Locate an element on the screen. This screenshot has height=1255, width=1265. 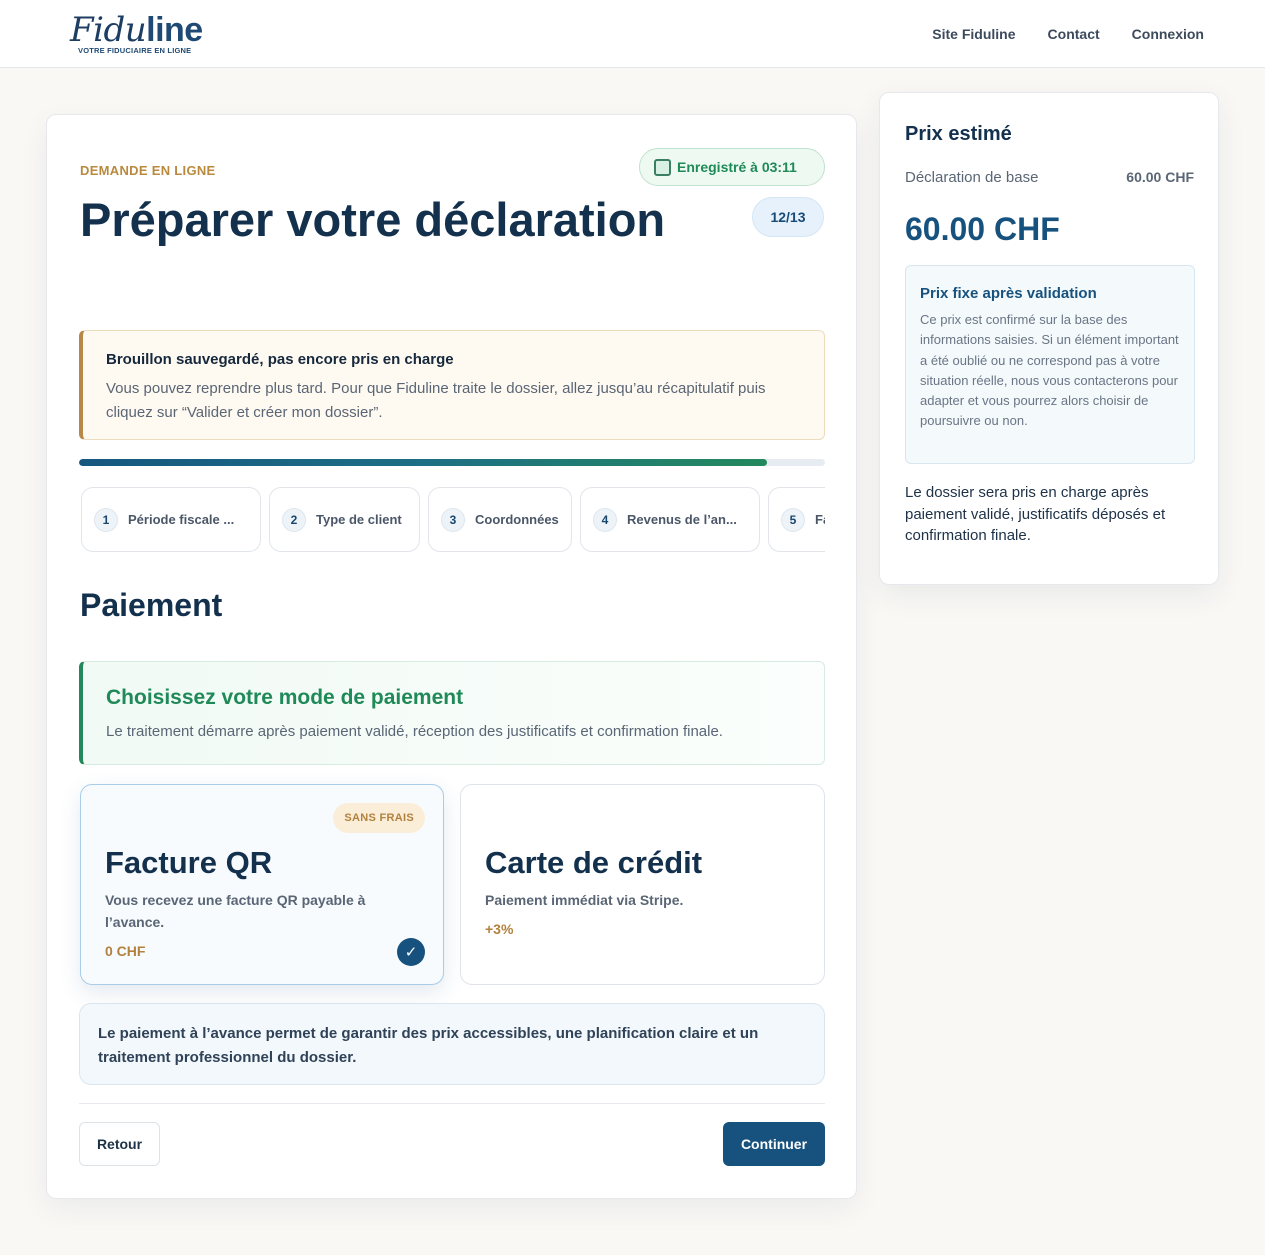
save-icon is located at coordinates (662, 167).